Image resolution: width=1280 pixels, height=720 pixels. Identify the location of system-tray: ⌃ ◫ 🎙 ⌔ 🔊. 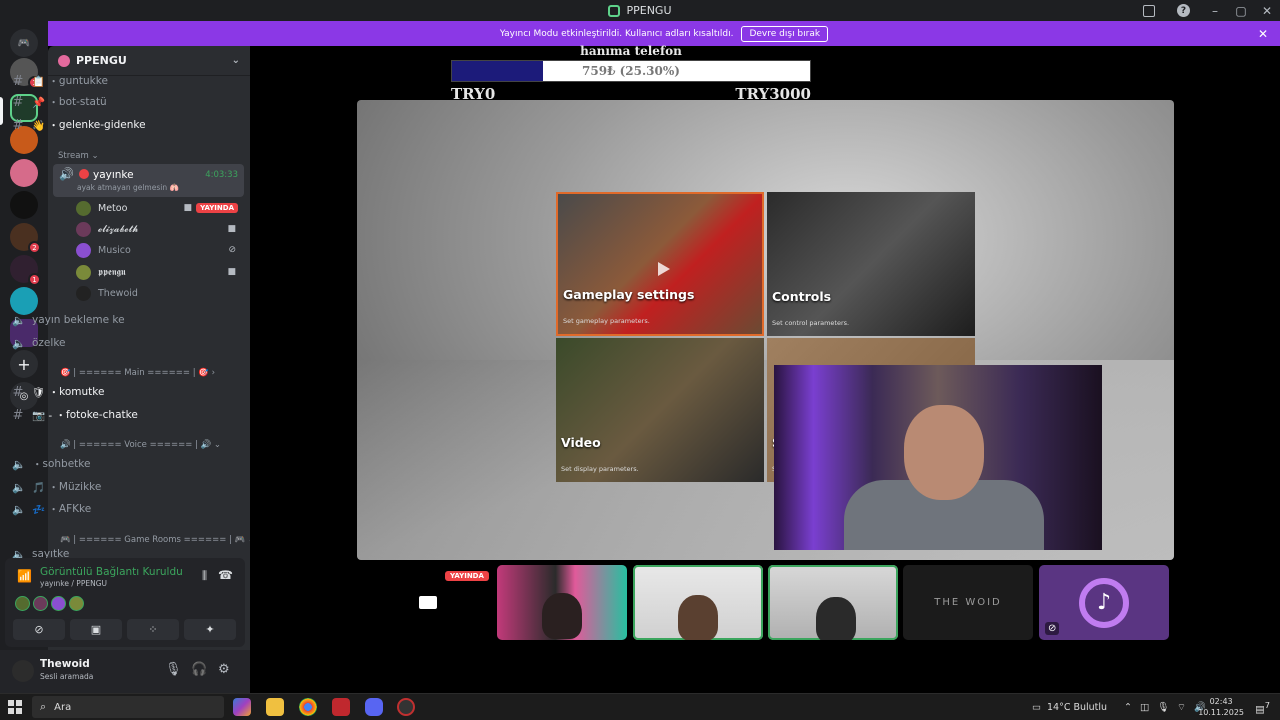
(1165, 707).